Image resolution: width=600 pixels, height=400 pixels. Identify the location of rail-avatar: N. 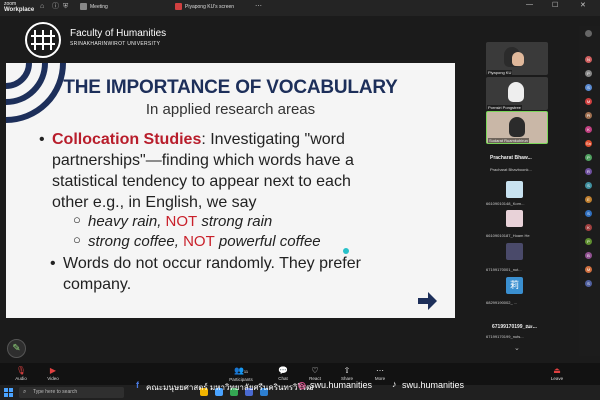
(588, 59).